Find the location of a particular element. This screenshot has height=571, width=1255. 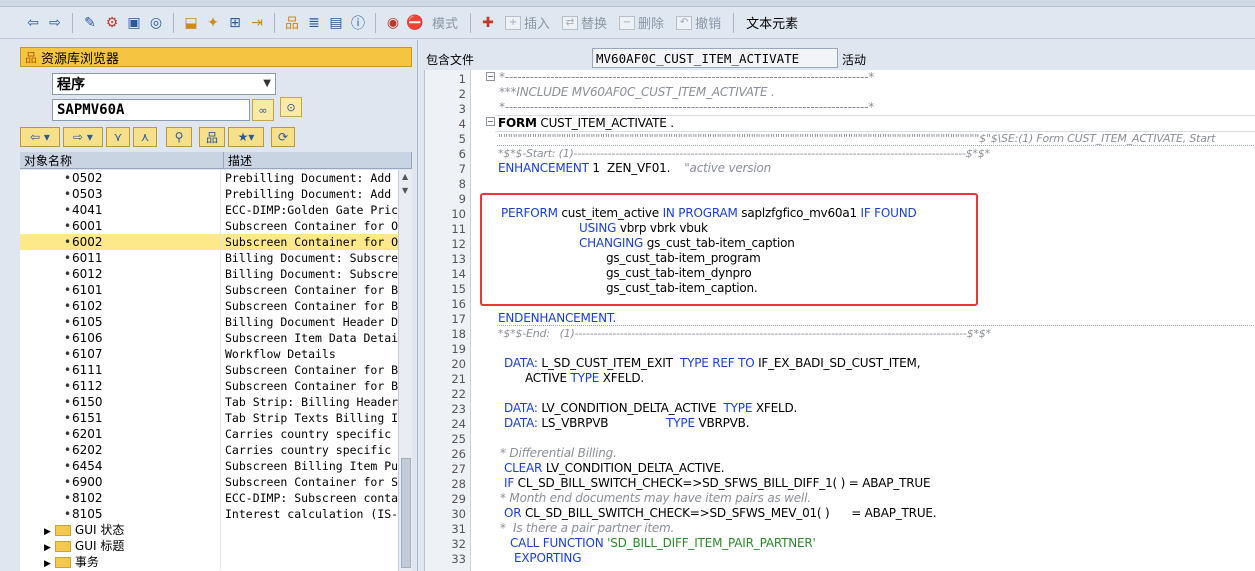

delete-button: − 删除 is located at coordinates (641, 23).